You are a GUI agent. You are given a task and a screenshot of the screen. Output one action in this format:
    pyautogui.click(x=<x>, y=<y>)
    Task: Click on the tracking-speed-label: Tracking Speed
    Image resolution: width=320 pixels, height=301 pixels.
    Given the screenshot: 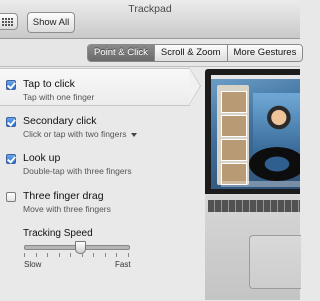 What is the action you would take?
    pyautogui.click(x=58, y=233)
    